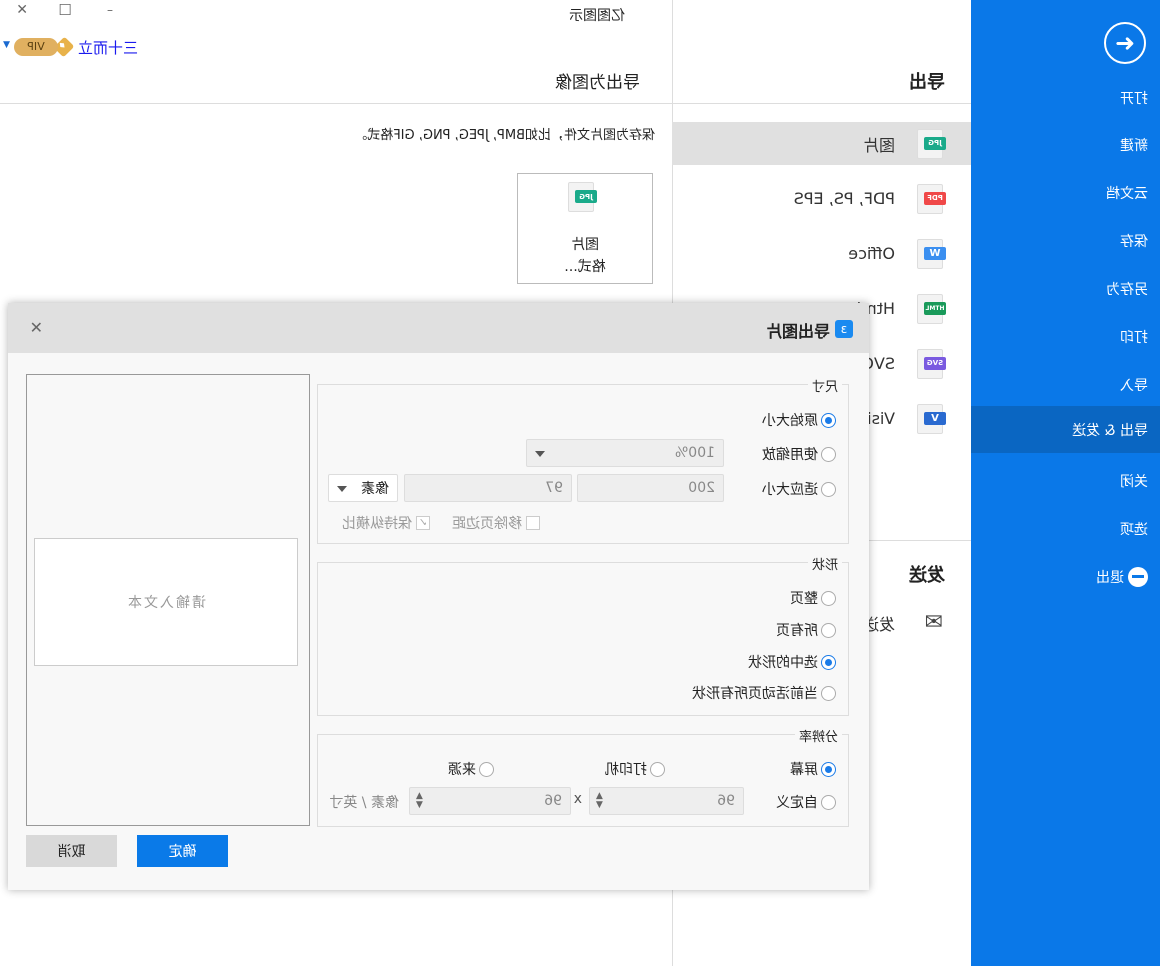  I want to click on export-item-pdf: PDF PDF, PS, EPS, so click(821, 198).